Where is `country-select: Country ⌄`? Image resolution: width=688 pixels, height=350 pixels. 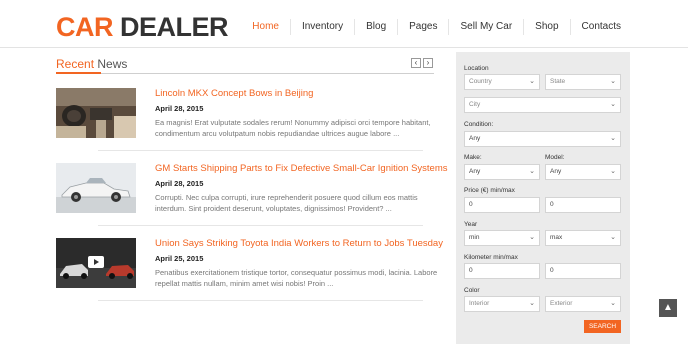
country-select: Country ⌄ is located at coordinates (502, 82).